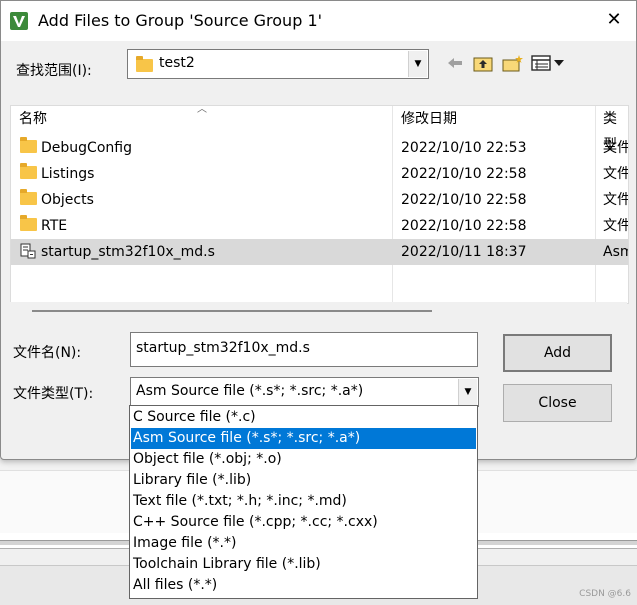 Image resolution: width=637 pixels, height=605 pixels. What do you see at coordinates (303, 564) in the screenshot?
I see `dropdown-option: Toolchain Library file (*.lib)` at bounding box center [303, 564].